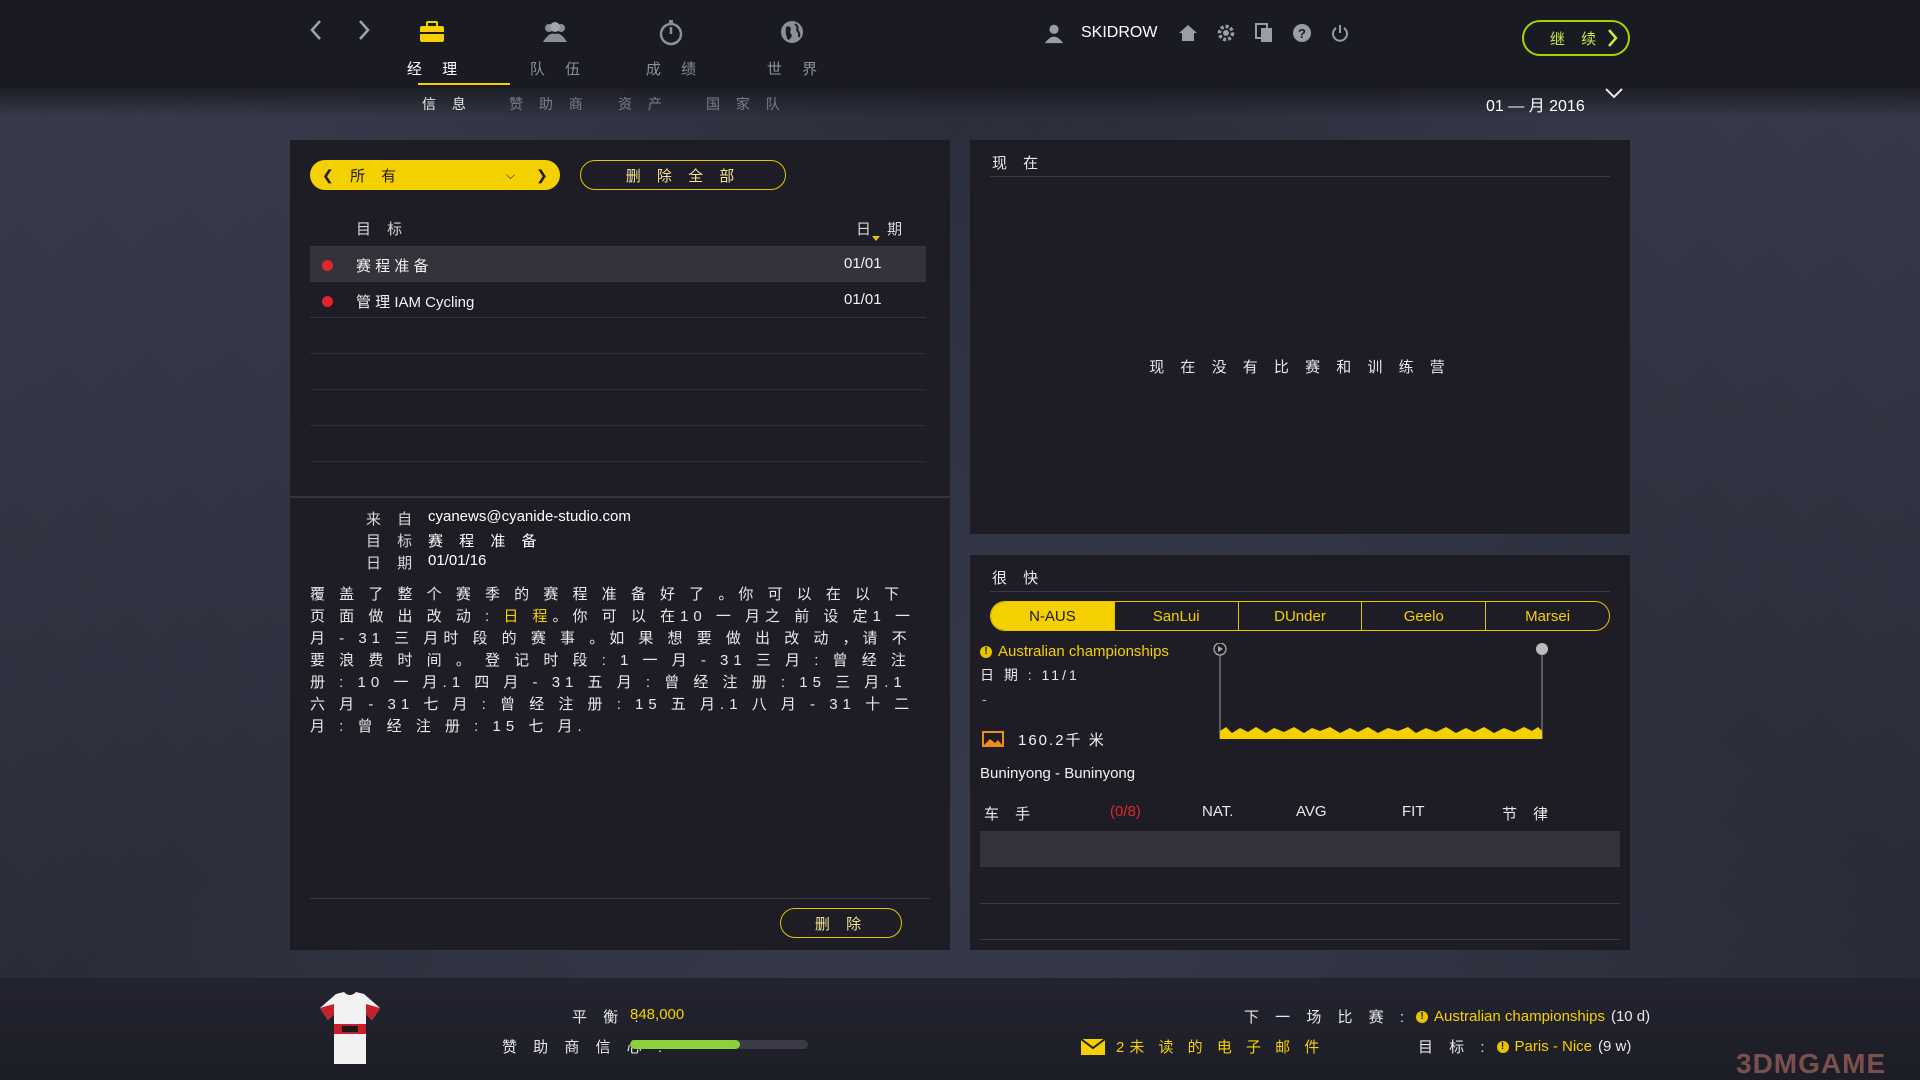  Describe the element at coordinates (1553, 1046) in the screenshot. I see `goal-name: Paris - Nice` at that location.